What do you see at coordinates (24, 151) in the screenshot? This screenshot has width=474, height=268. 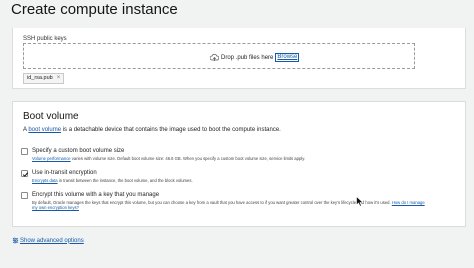 I see `custom-boot-size-checkbox` at bounding box center [24, 151].